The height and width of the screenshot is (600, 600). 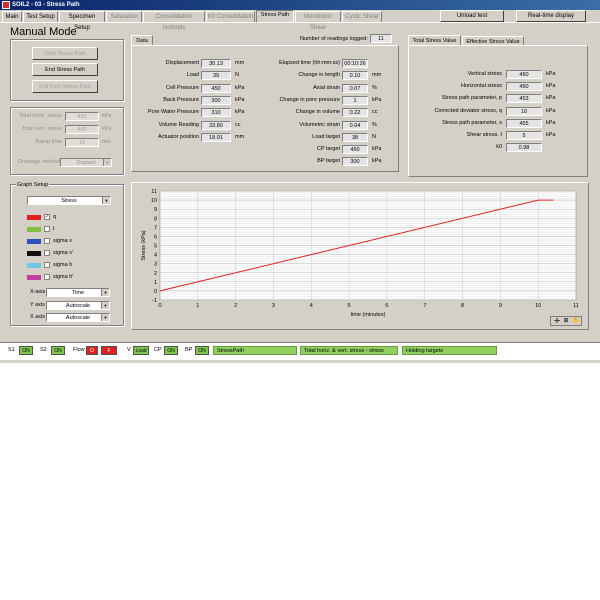 What do you see at coordinates (79, 350) in the screenshot?
I see `flow-label: Flow` at bounding box center [79, 350].